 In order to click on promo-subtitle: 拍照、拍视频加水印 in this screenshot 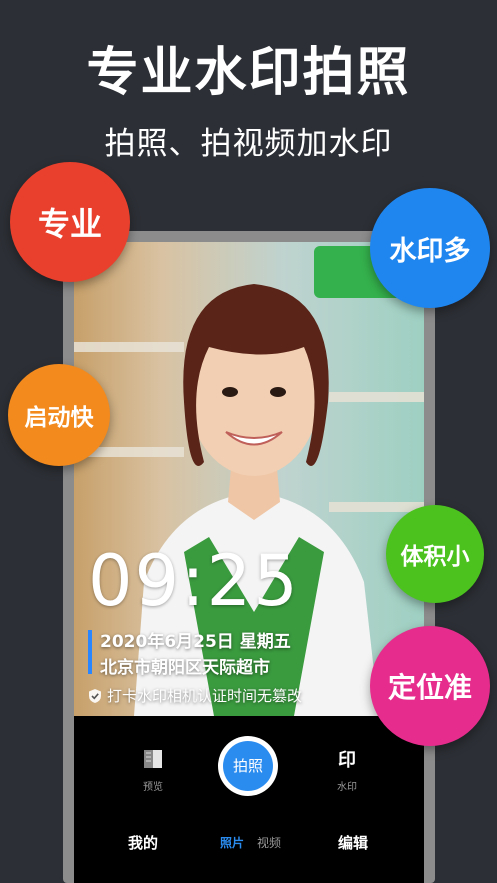, I will do `click(248, 144)`.